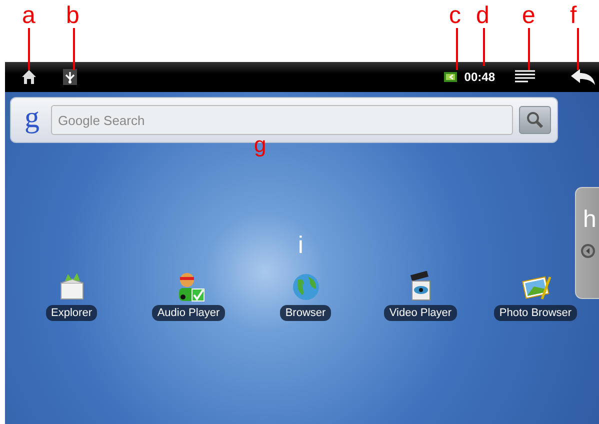 The width and height of the screenshot is (599, 424). Describe the element at coordinates (71, 313) in the screenshot. I see `app-label: Explorer` at that location.